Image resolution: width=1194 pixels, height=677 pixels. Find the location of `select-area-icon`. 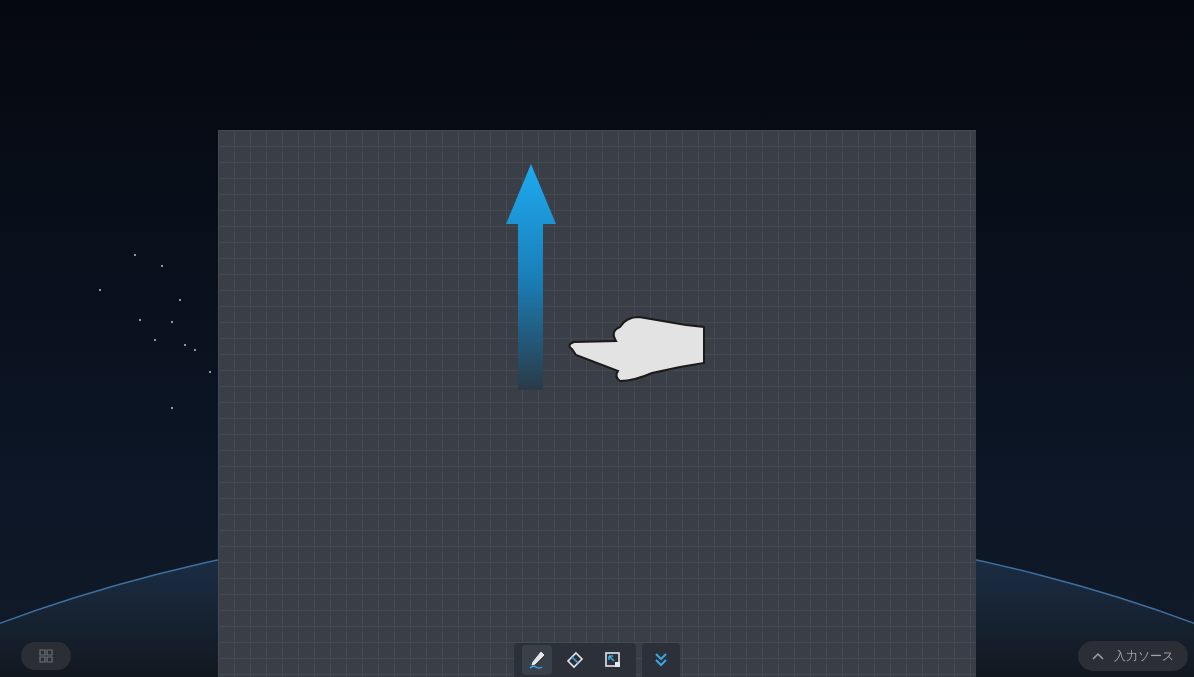

select-area-icon is located at coordinates (613, 660).